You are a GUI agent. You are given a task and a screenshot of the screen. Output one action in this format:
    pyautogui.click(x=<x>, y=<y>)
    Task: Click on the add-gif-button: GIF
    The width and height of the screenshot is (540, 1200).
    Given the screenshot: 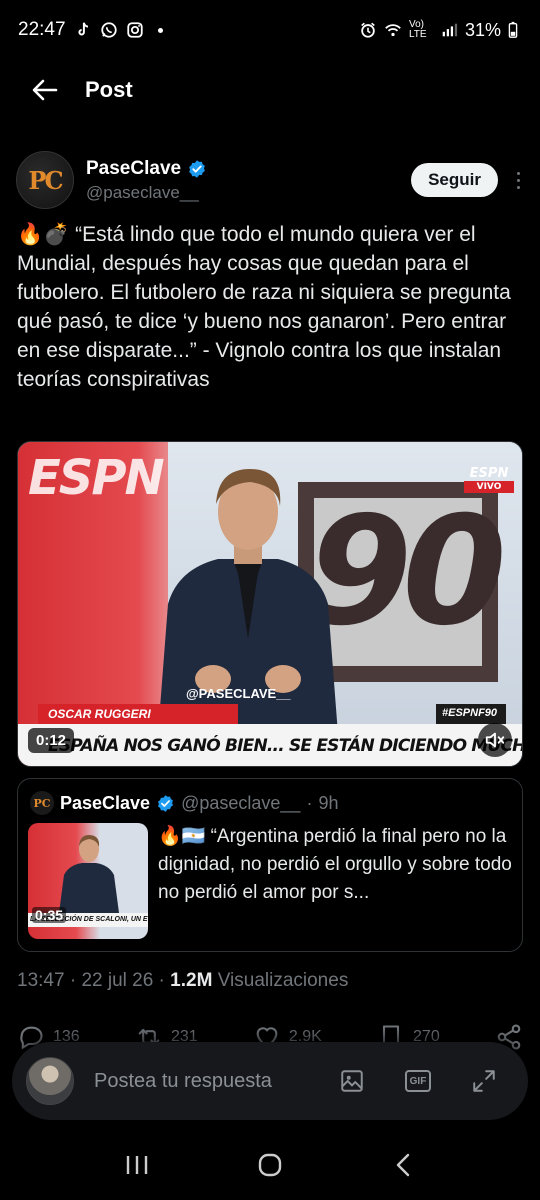 What is the action you would take?
    pyautogui.click(x=418, y=1081)
    